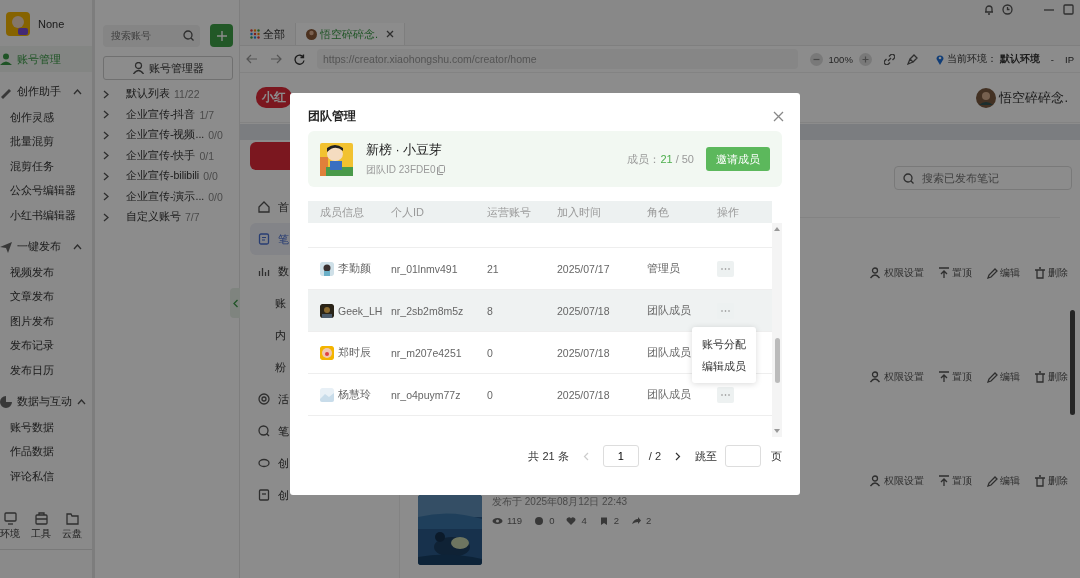 This screenshot has height=578, width=1080. I want to click on page-unit: 页, so click(776, 456).